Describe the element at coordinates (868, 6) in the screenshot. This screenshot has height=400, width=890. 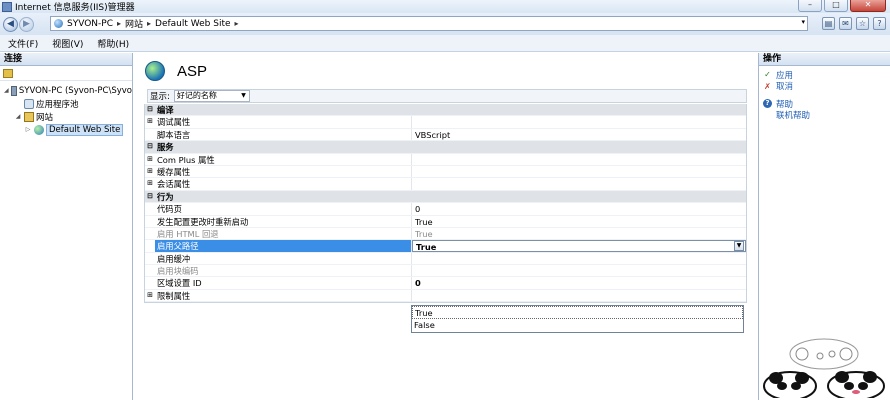
I see `close-button: ✕` at that location.